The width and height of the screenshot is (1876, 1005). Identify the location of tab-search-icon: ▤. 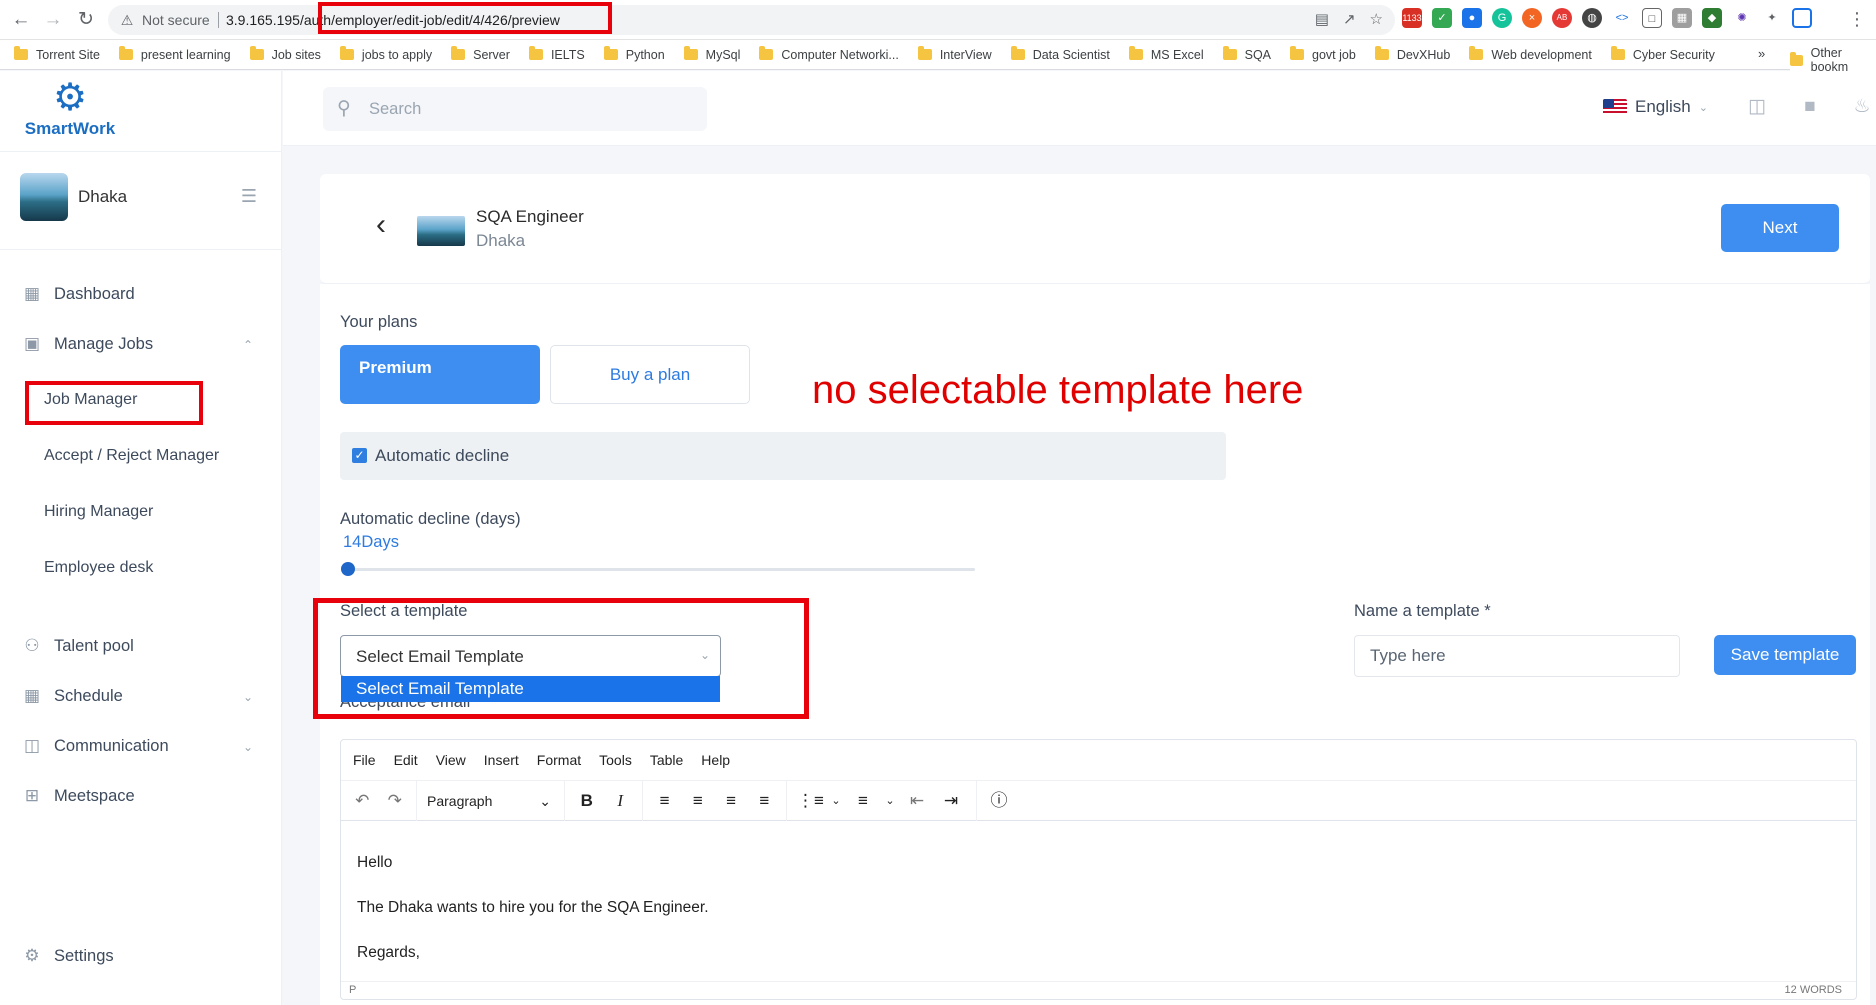
(1322, 19).